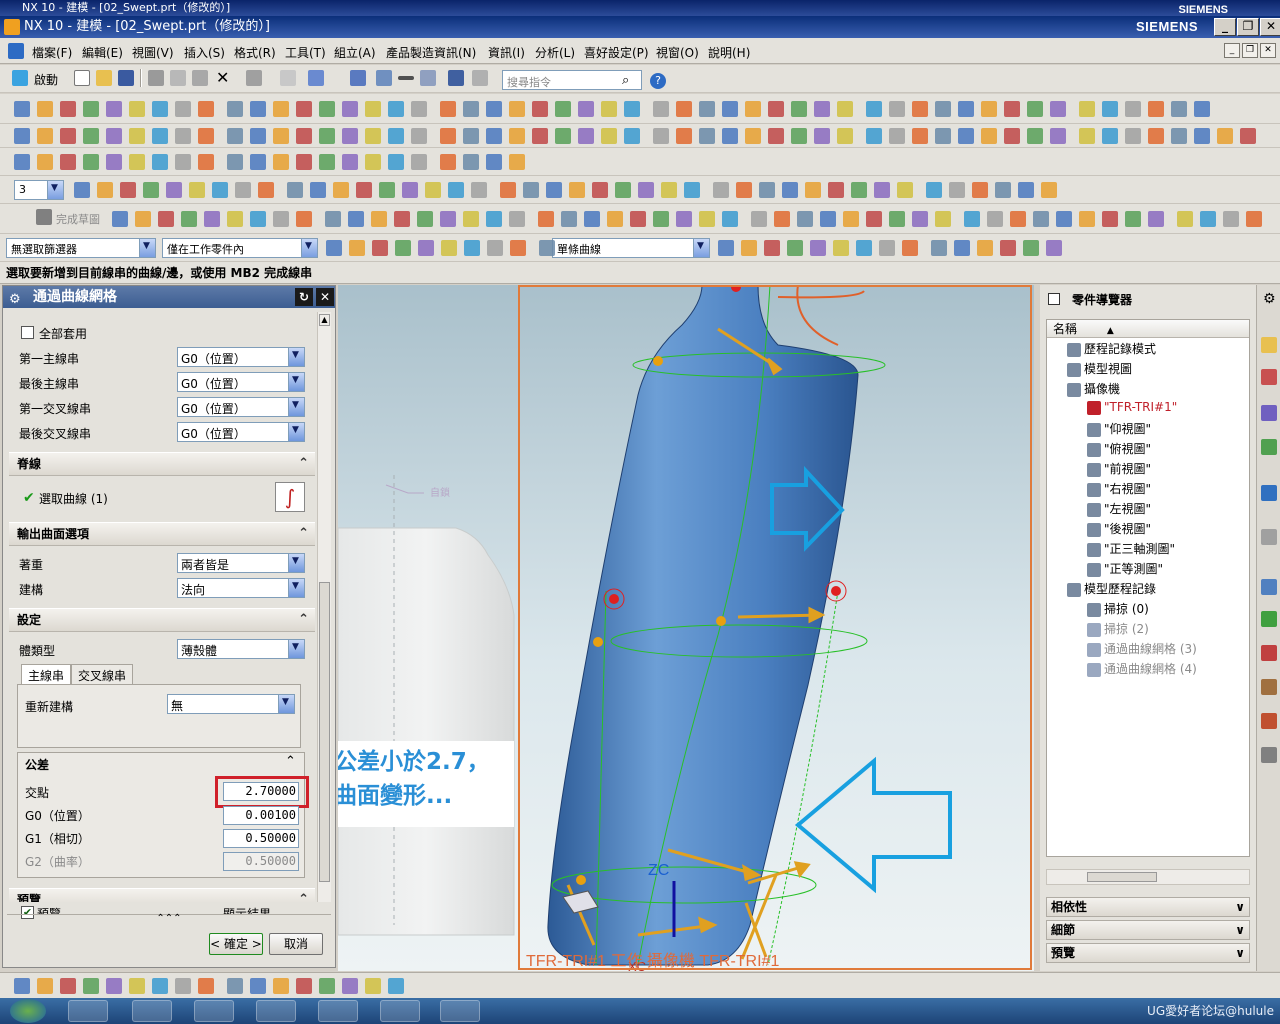 This screenshot has height=1024, width=1280. I want to click on equals-icon, so click(406, 78).